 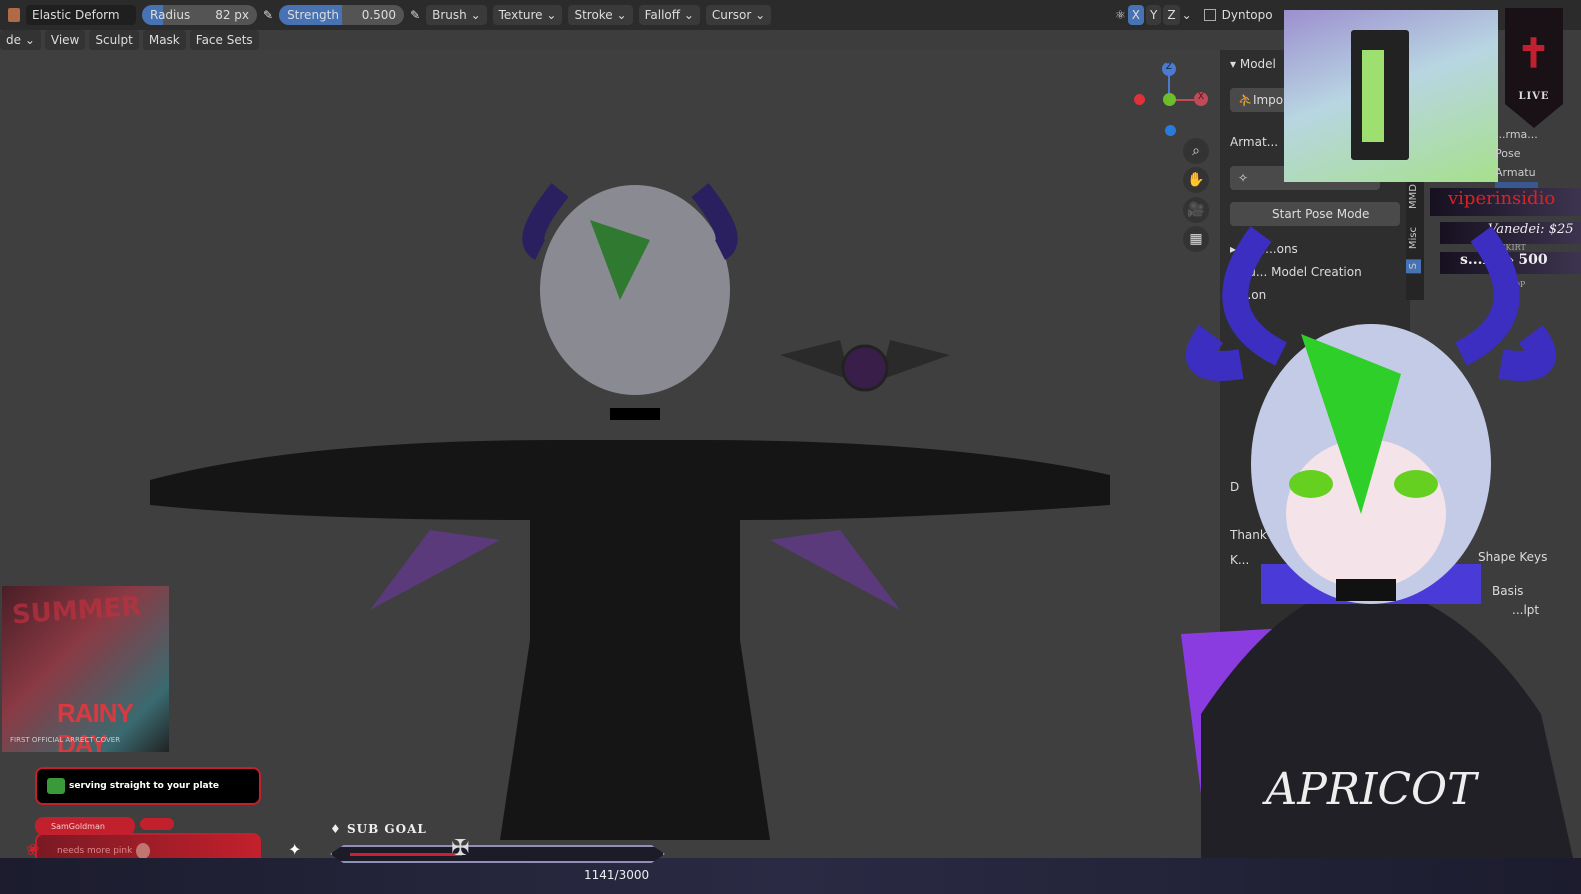 I want to click on gizmo-y-axis, so click(x=1169, y=99).